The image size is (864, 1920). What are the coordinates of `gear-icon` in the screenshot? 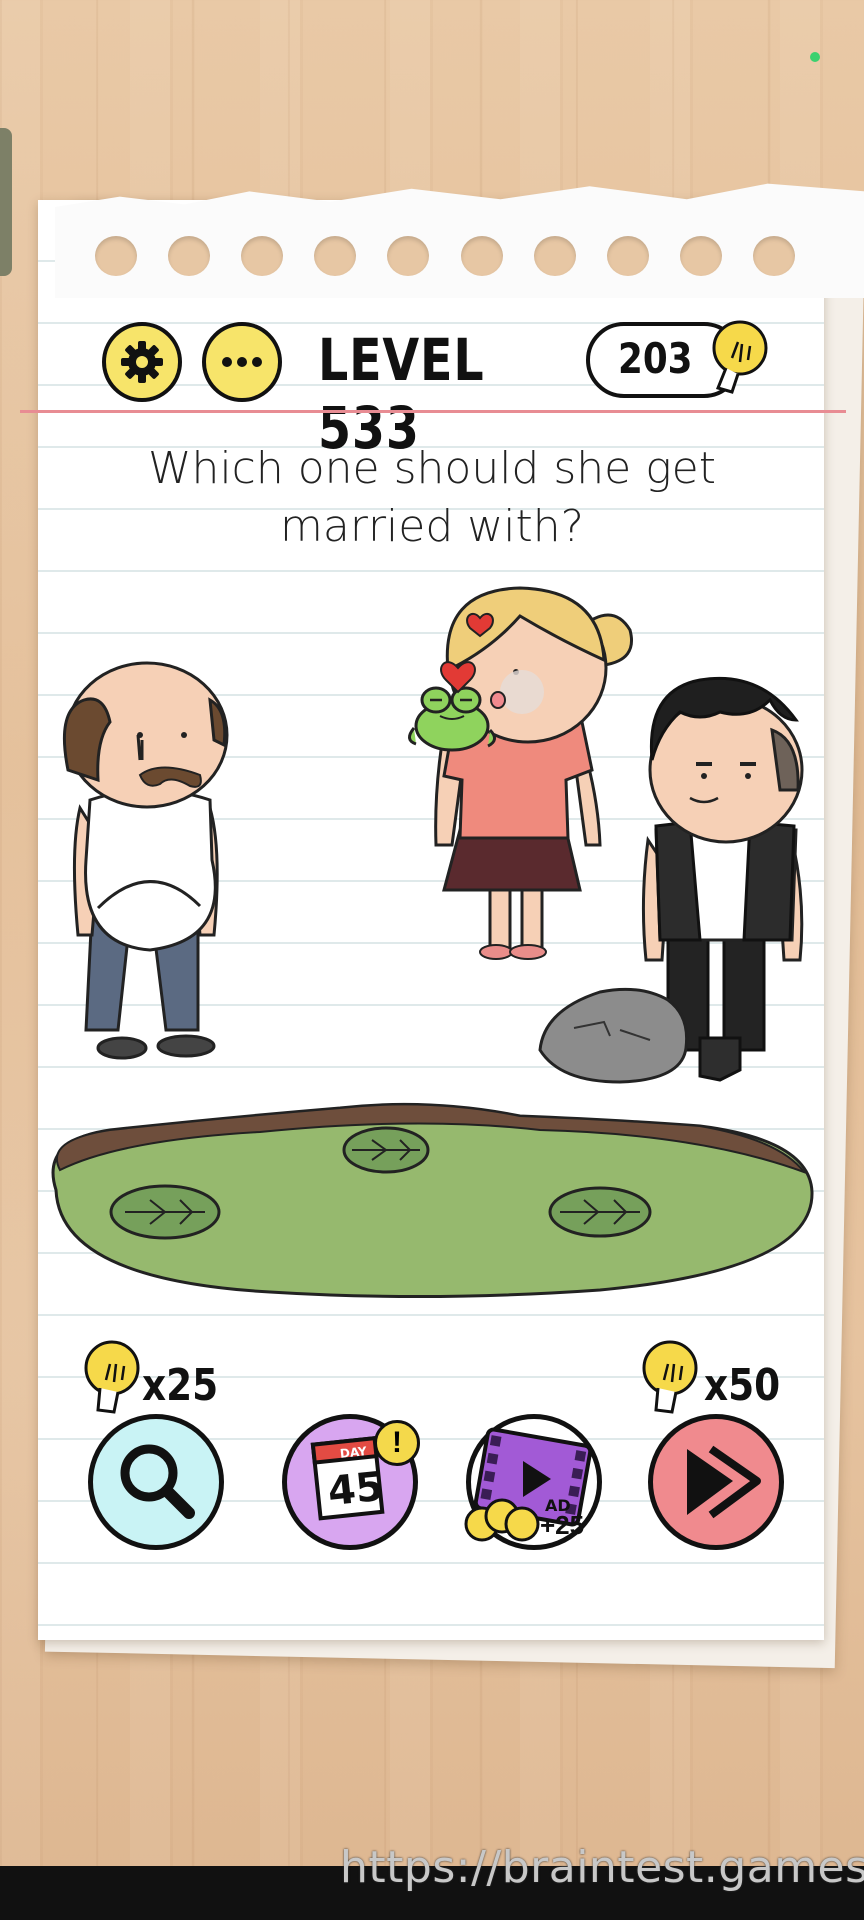 It's located at (142, 362).